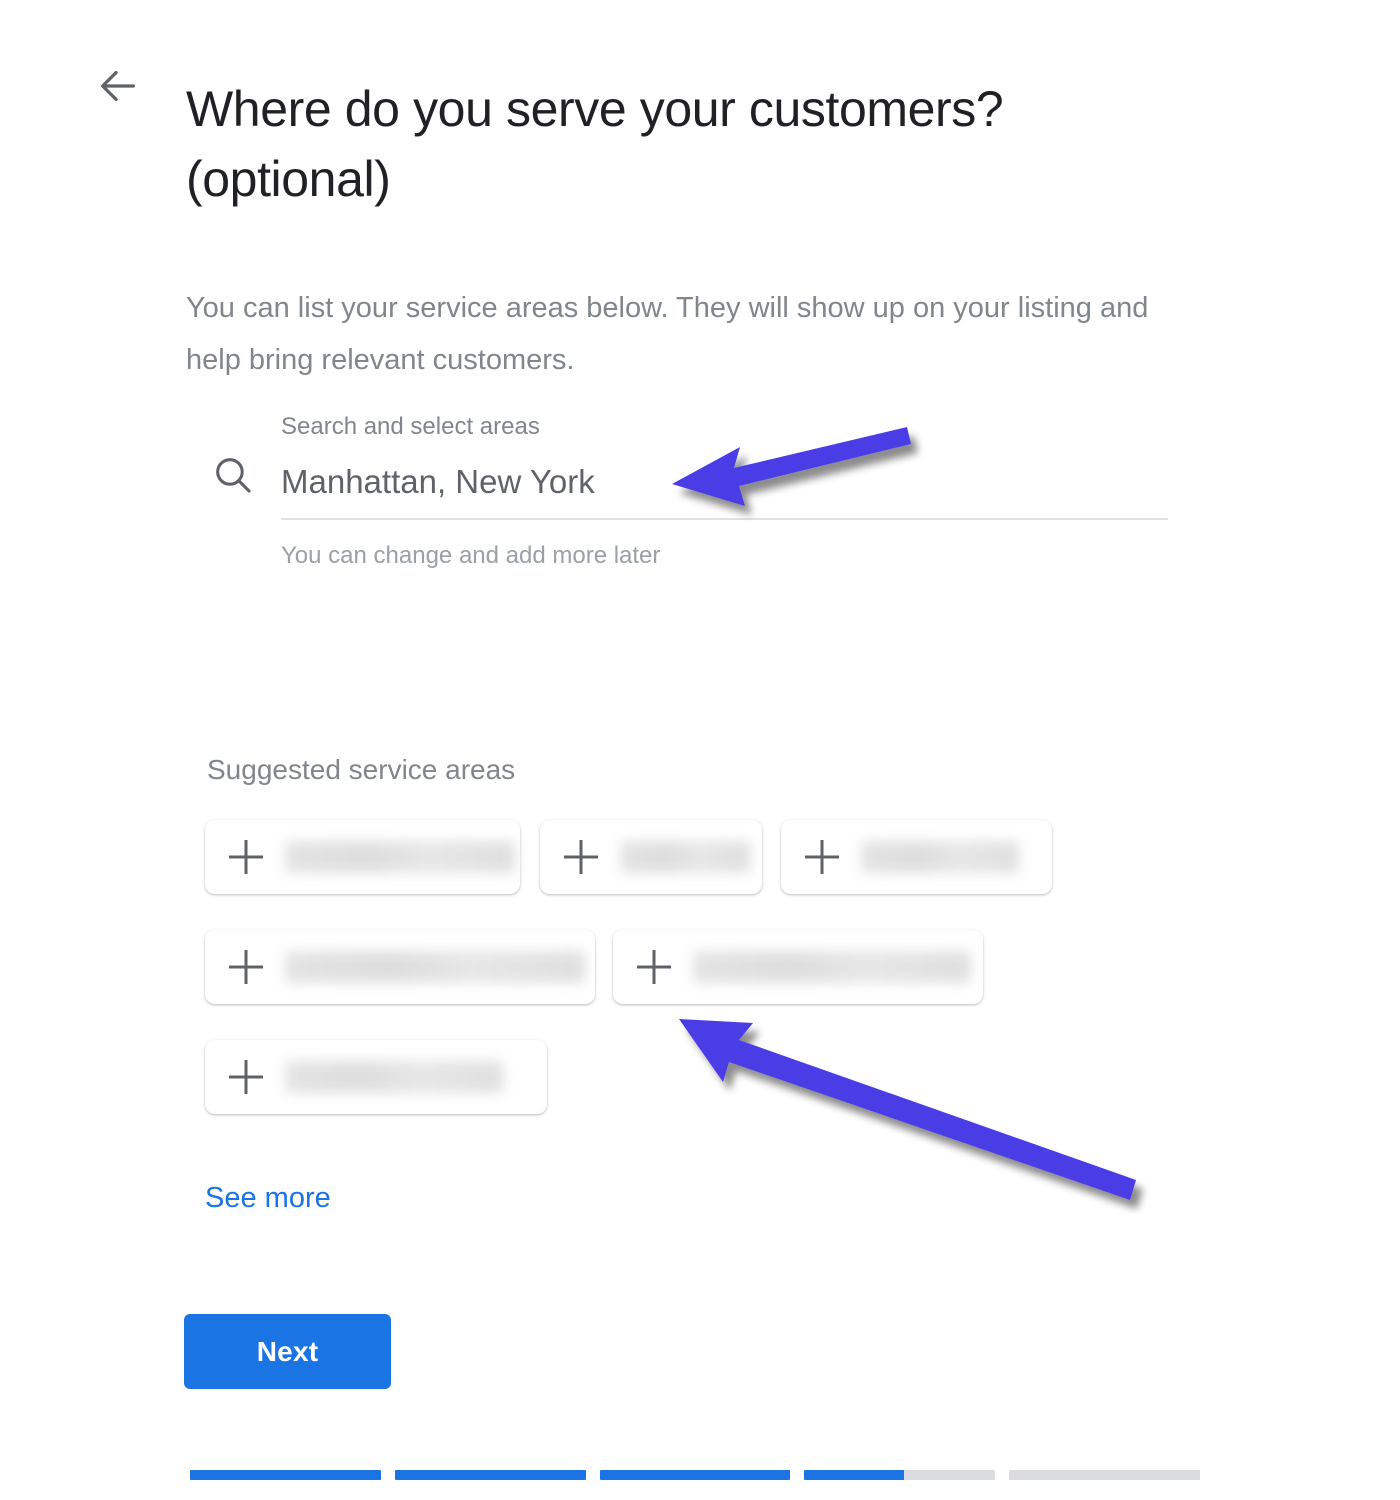 The width and height of the screenshot is (1400, 1500). What do you see at coordinates (471, 555) in the screenshot?
I see `search-field-hint: You can change and add more later` at bounding box center [471, 555].